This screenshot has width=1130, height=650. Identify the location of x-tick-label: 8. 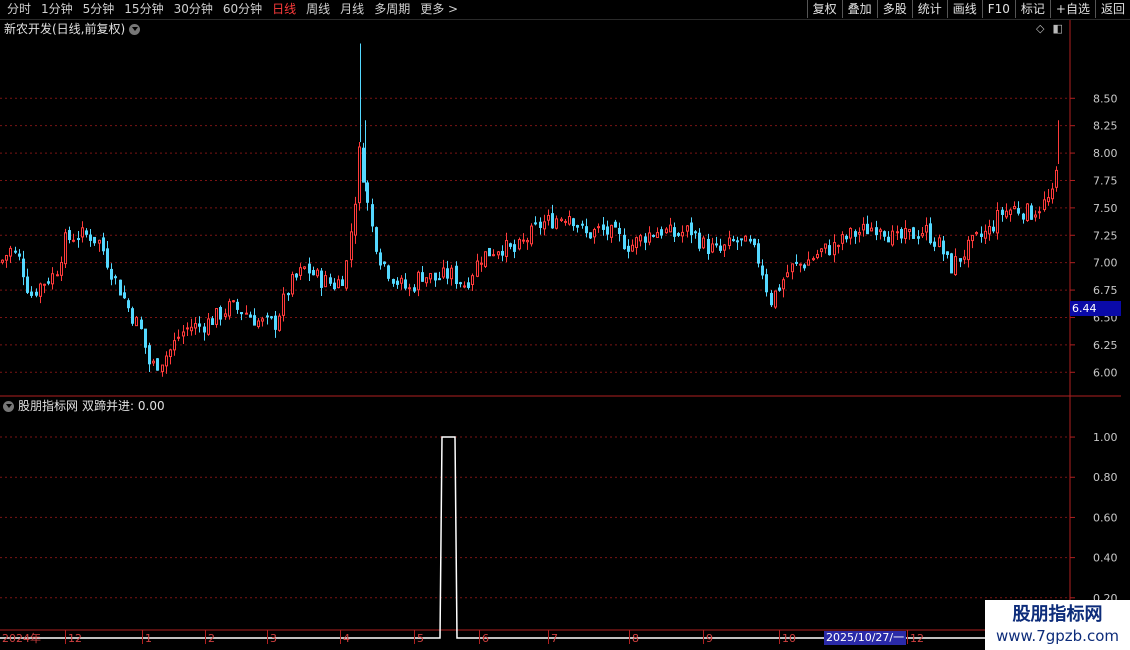
(635, 638).